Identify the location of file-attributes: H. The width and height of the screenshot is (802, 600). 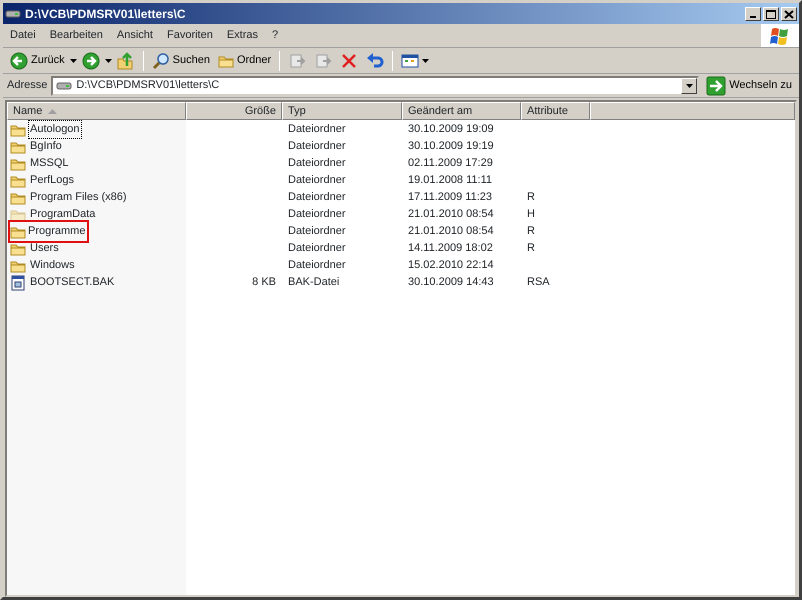
(531, 214).